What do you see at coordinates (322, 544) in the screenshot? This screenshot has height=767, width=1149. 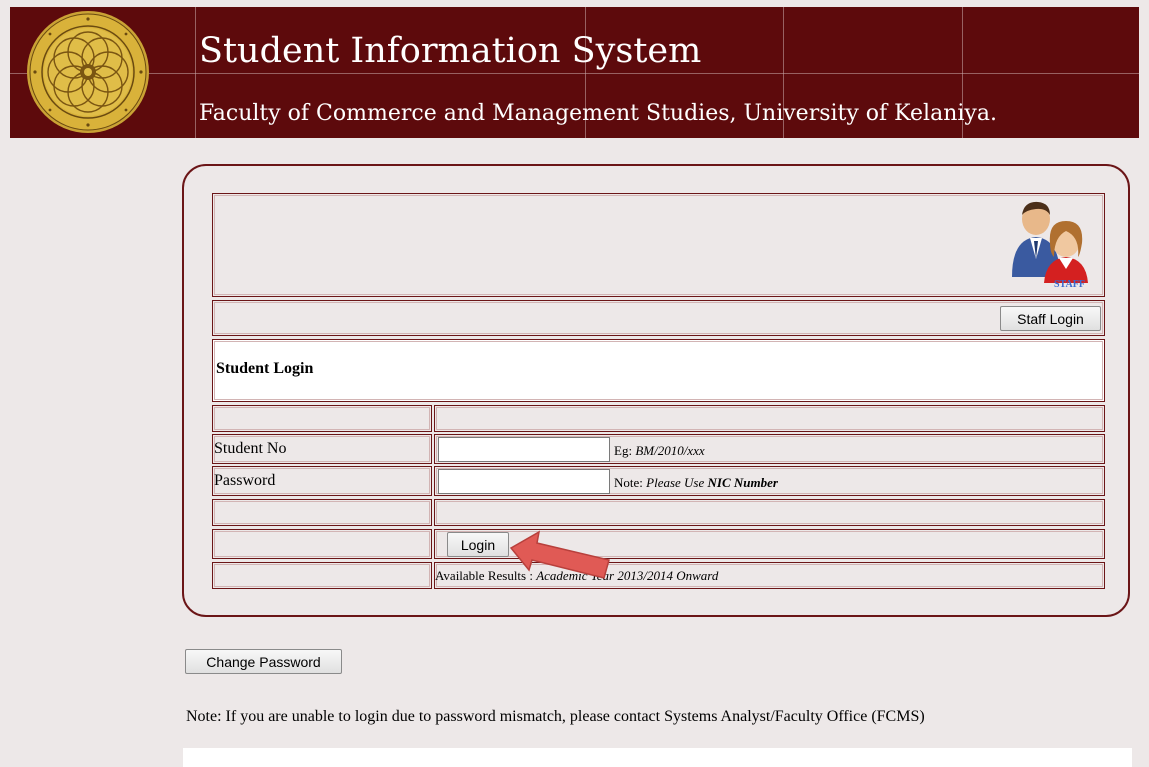 I see `login-label-cell` at bounding box center [322, 544].